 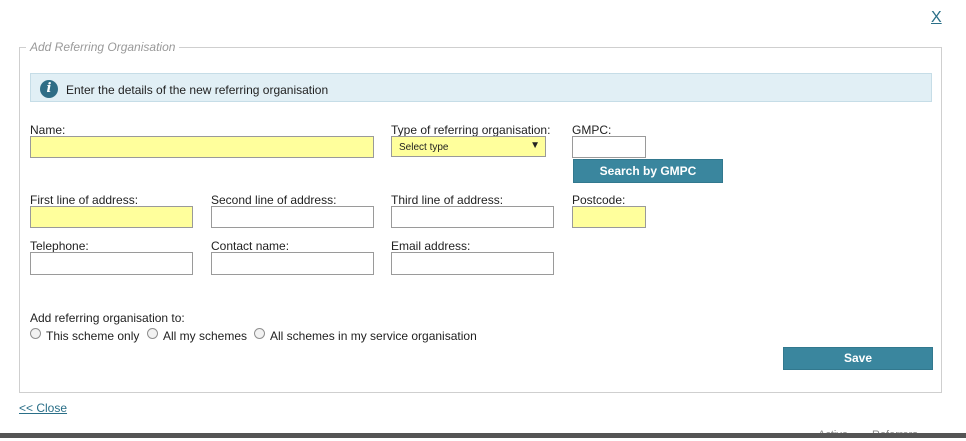 What do you see at coordinates (43, 408) in the screenshot?
I see `close-link: << Close` at bounding box center [43, 408].